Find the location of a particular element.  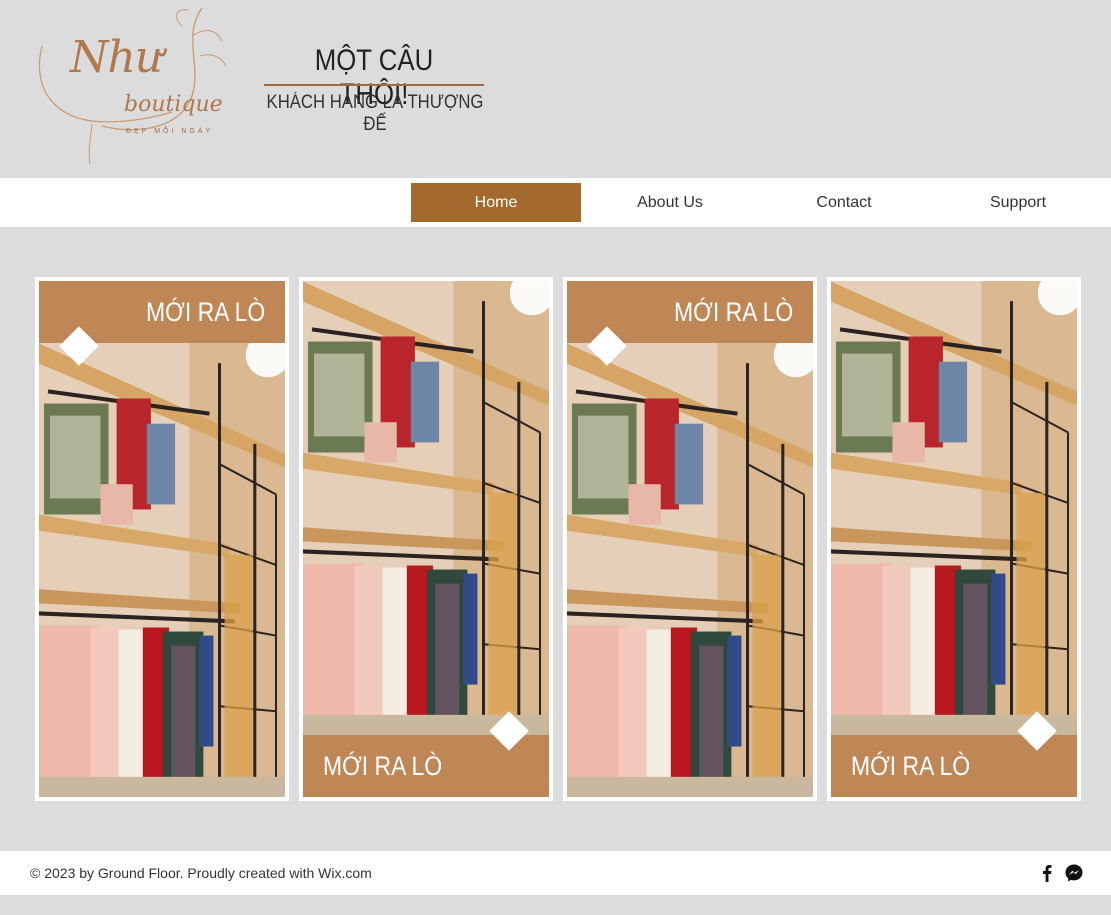

nav-about-us: About Us is located at coordinates (670, 202).